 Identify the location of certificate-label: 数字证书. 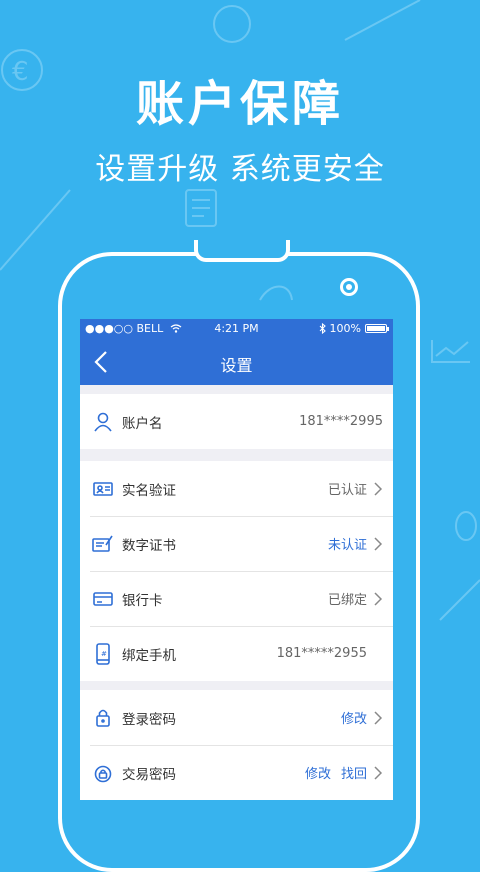
(149, 545).